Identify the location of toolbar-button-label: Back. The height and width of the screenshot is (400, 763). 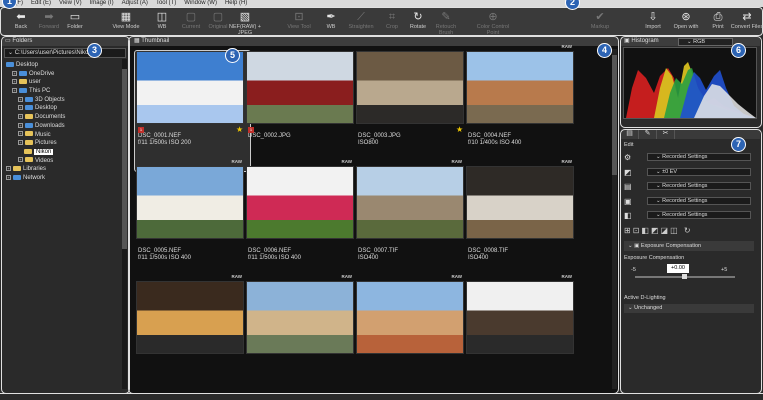
(21, 27).